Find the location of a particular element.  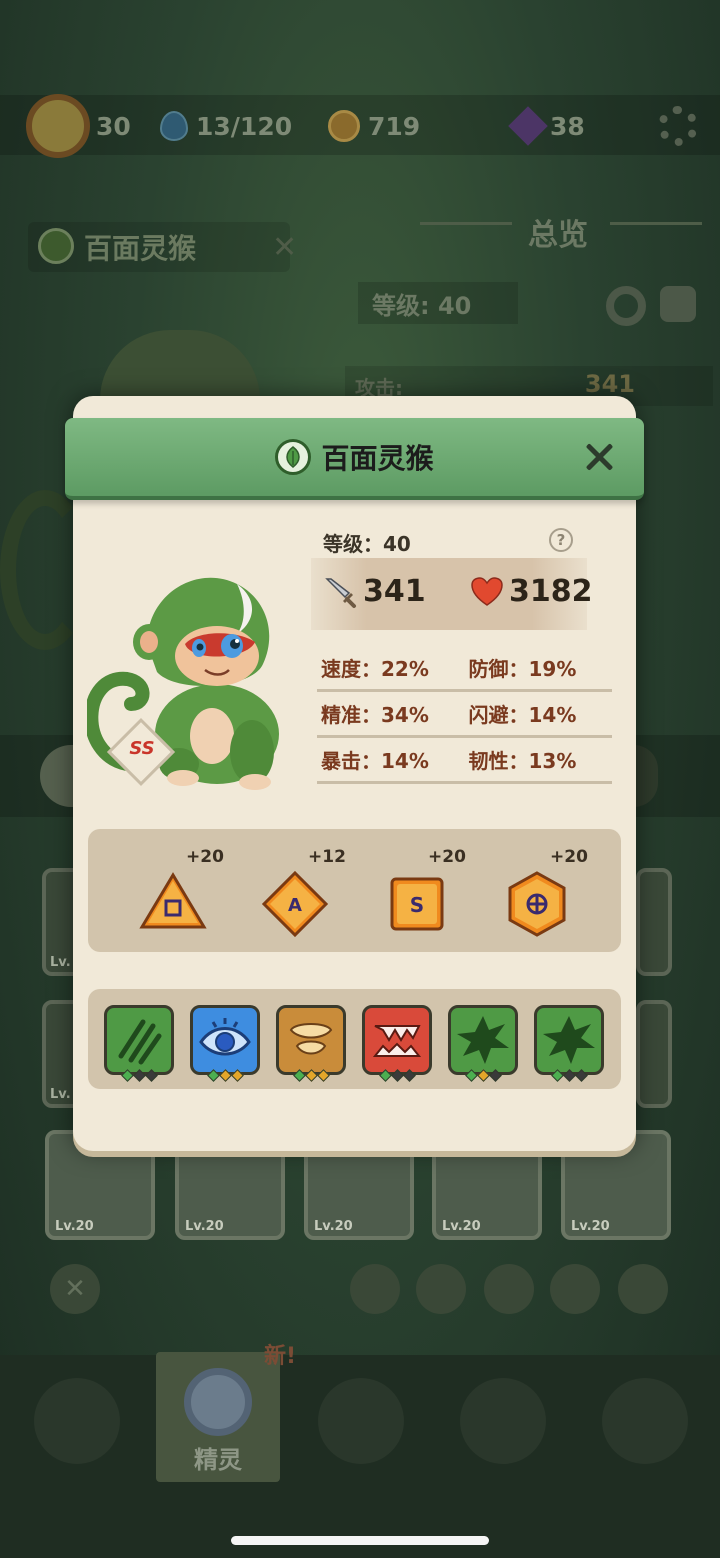

player-avatar is located at coordinates (58, 126).